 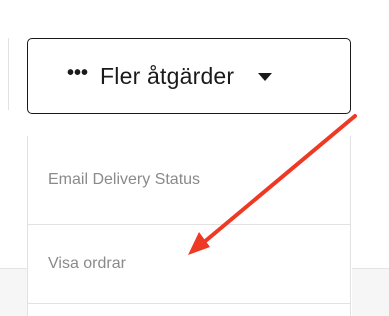 What do you see at coordinates (189, 310) in the screenshot?
I see `menu-item-next` at bounding box center [189, 310].